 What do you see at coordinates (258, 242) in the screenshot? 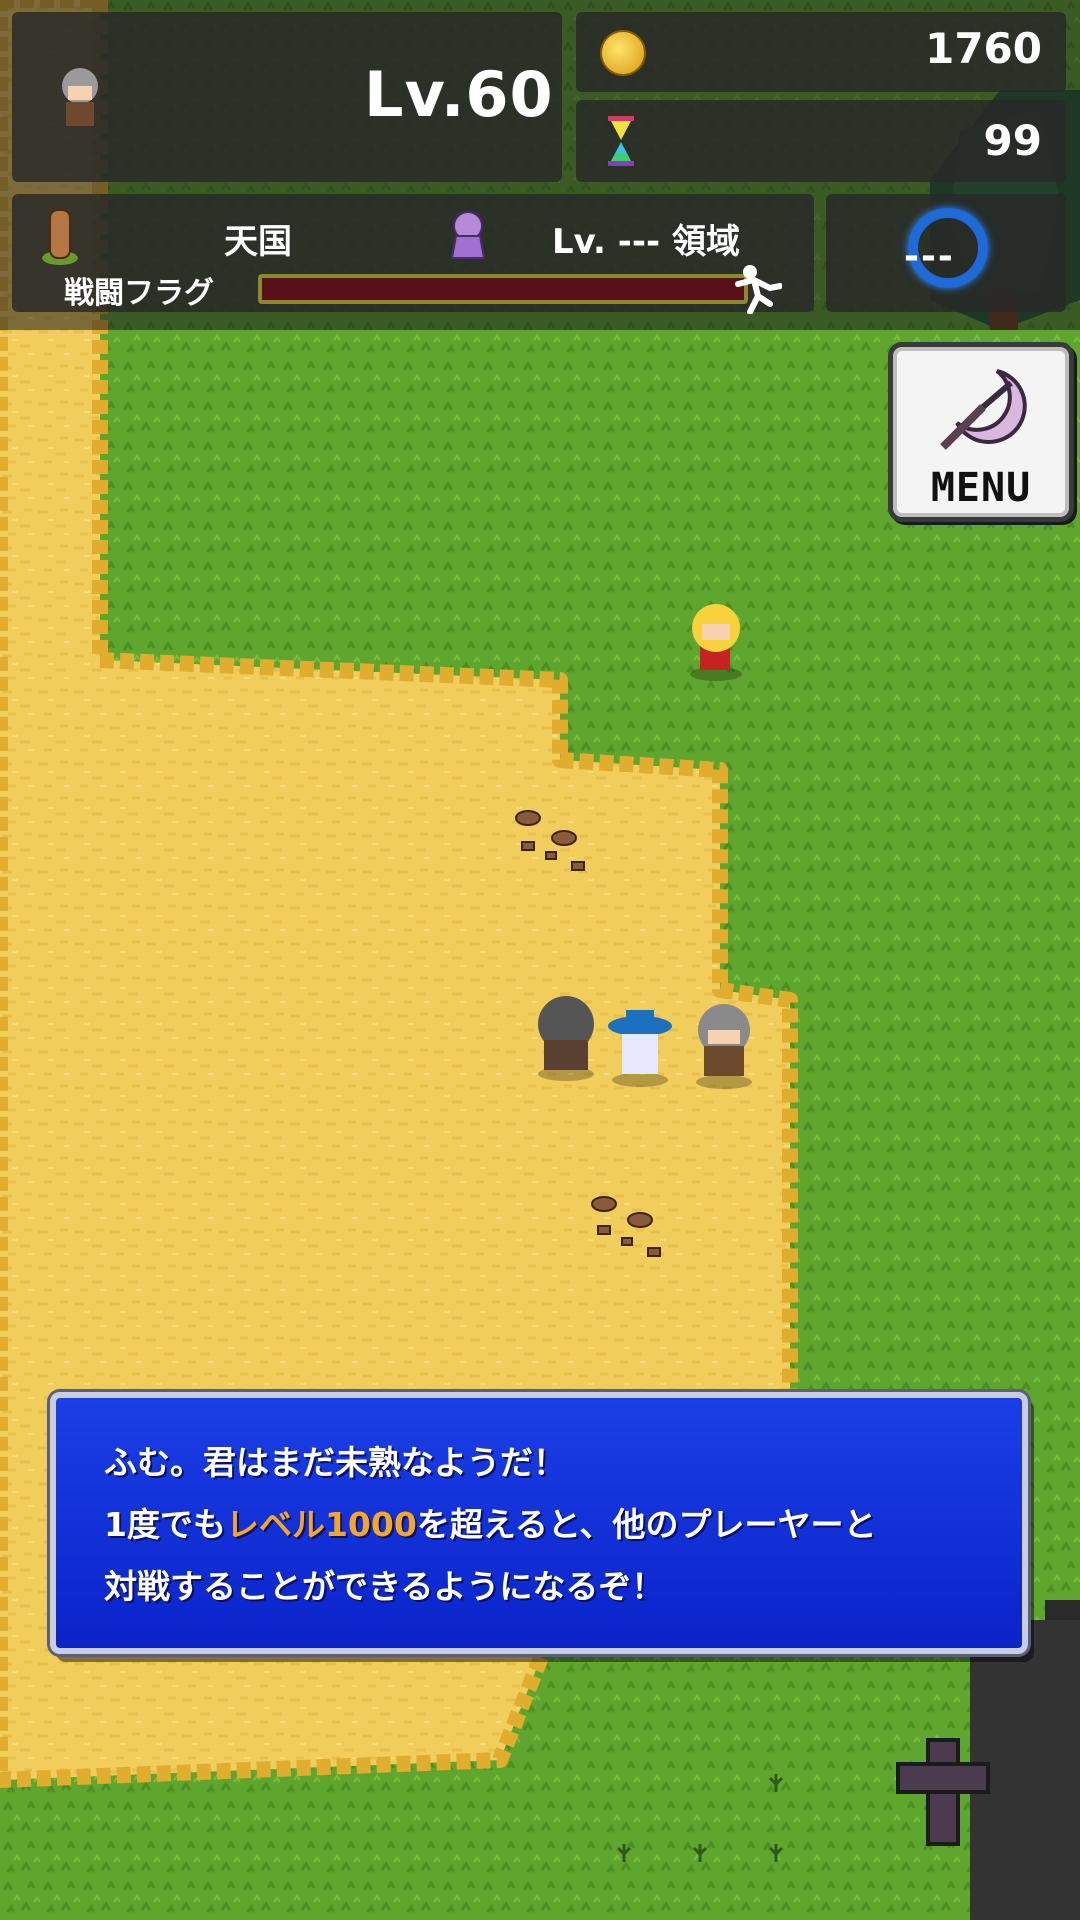
I see `area-name: 天国` at bounding box center [258, 242].